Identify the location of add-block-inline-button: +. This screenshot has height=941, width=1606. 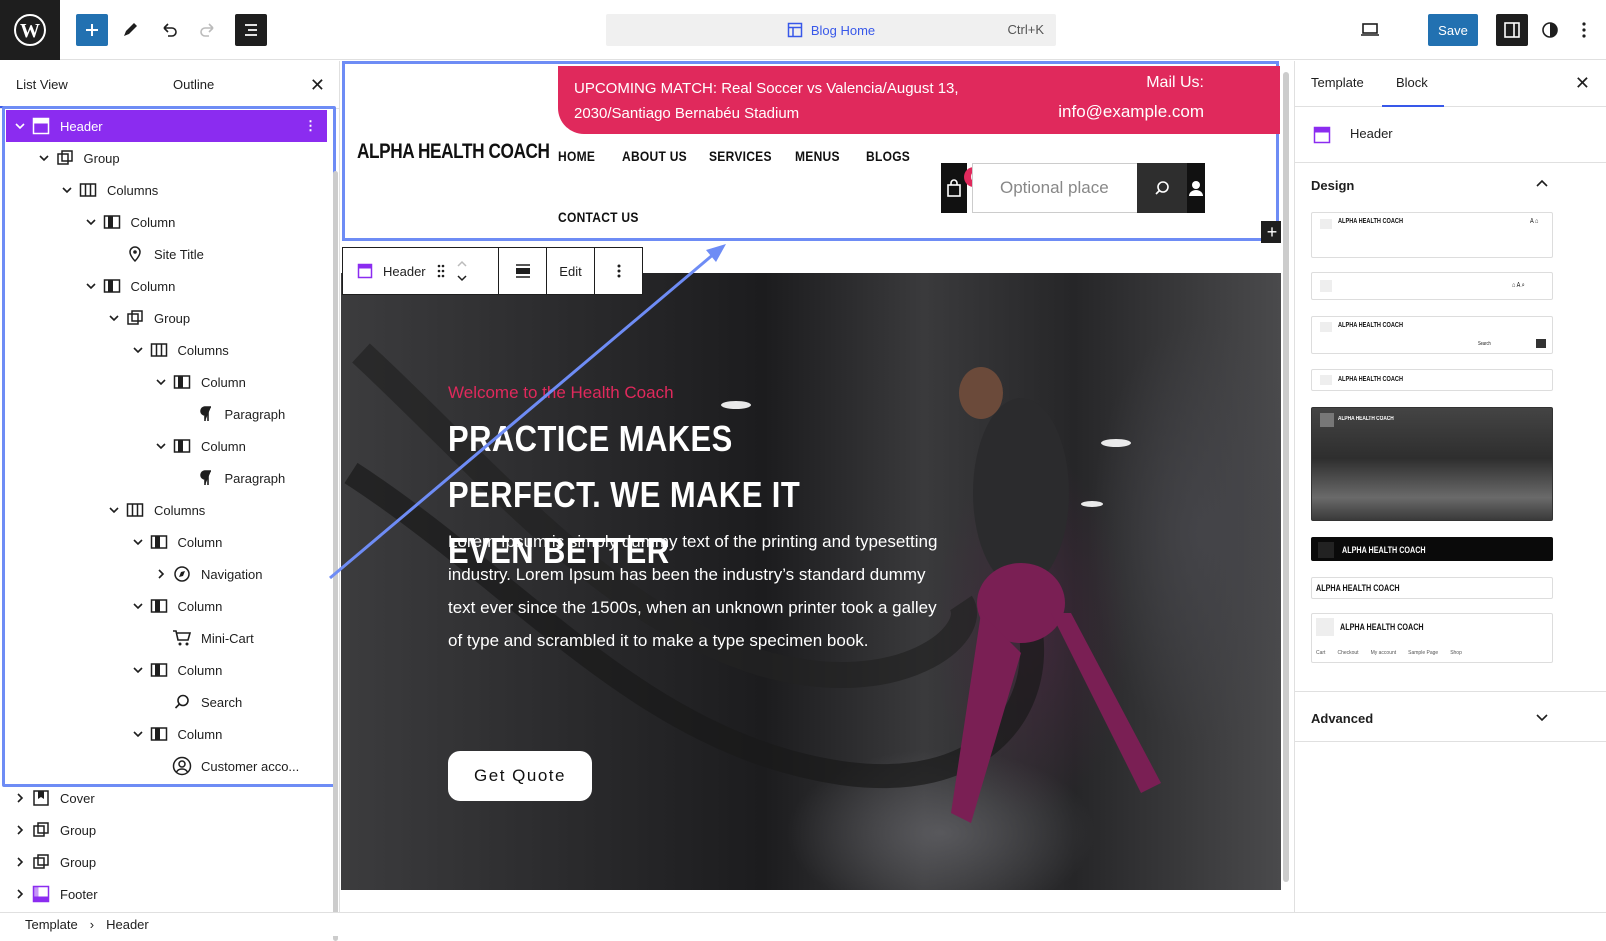
(1271, 232).